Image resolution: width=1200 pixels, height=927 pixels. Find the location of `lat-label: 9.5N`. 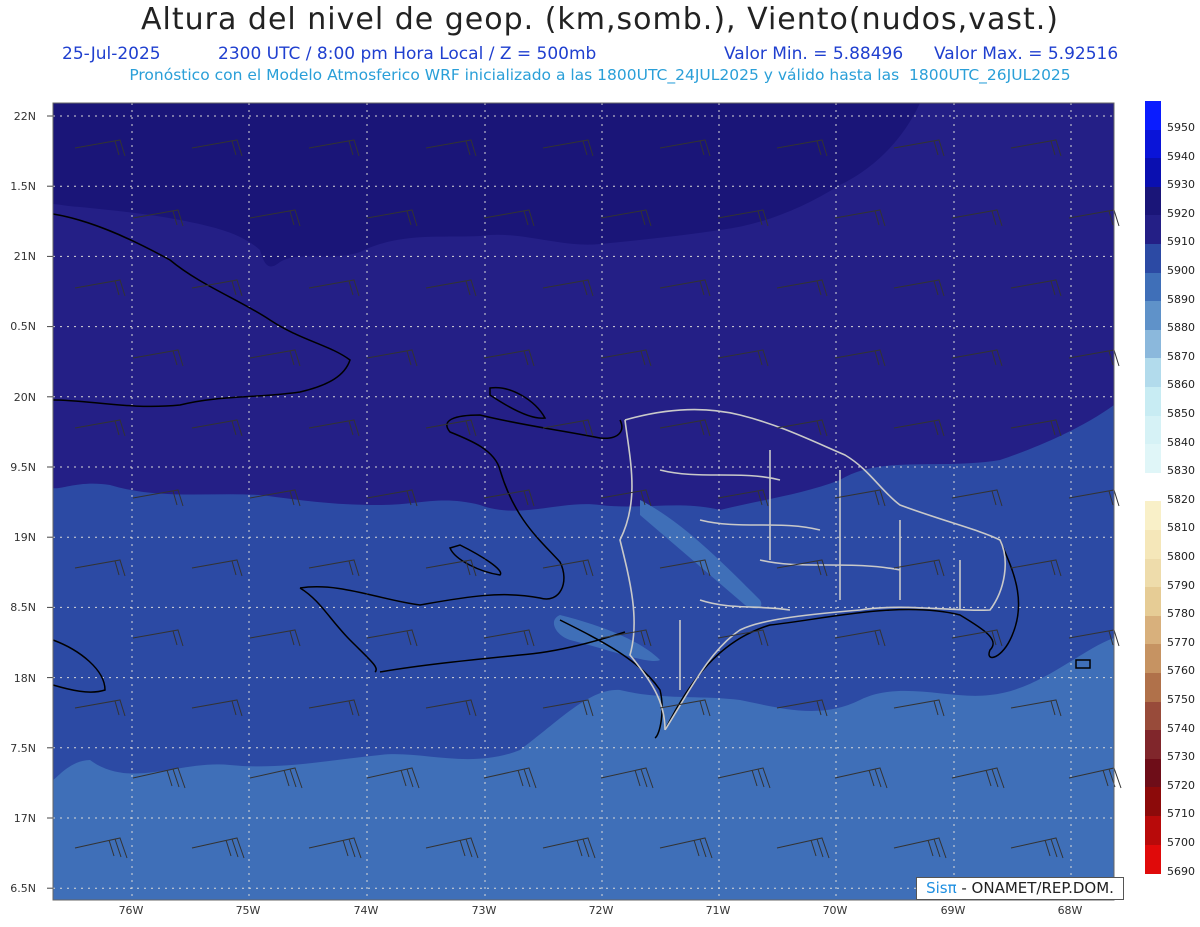

lat-label: 9.5N is located at coordinates (23, 467).